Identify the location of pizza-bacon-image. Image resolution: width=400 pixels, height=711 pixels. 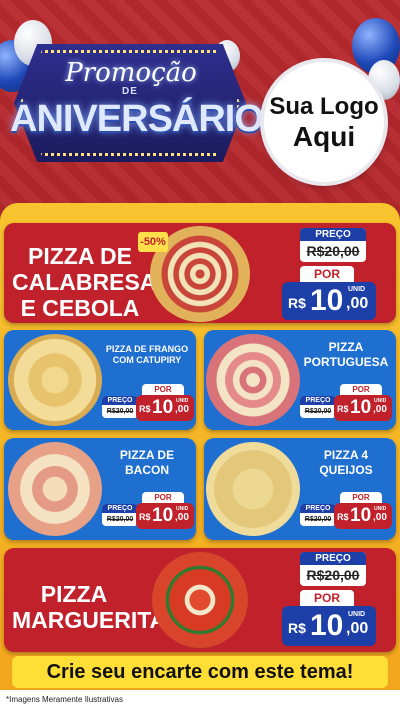
(55, 489).